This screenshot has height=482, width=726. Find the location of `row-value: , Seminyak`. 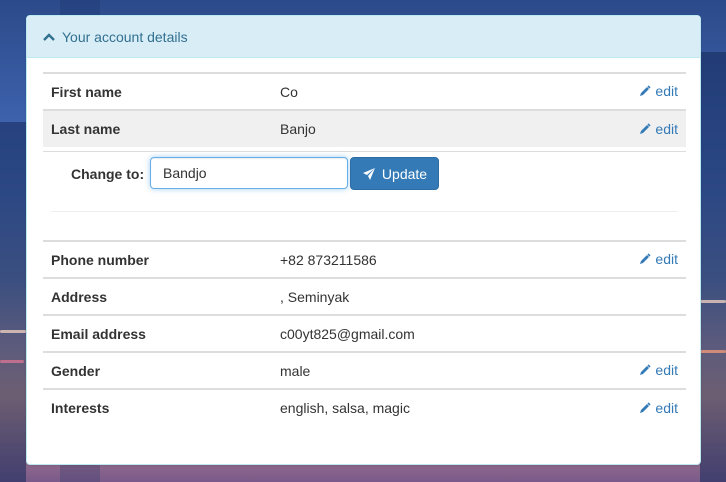

row-value: , Seminyak is located at coordinates (315, 296).